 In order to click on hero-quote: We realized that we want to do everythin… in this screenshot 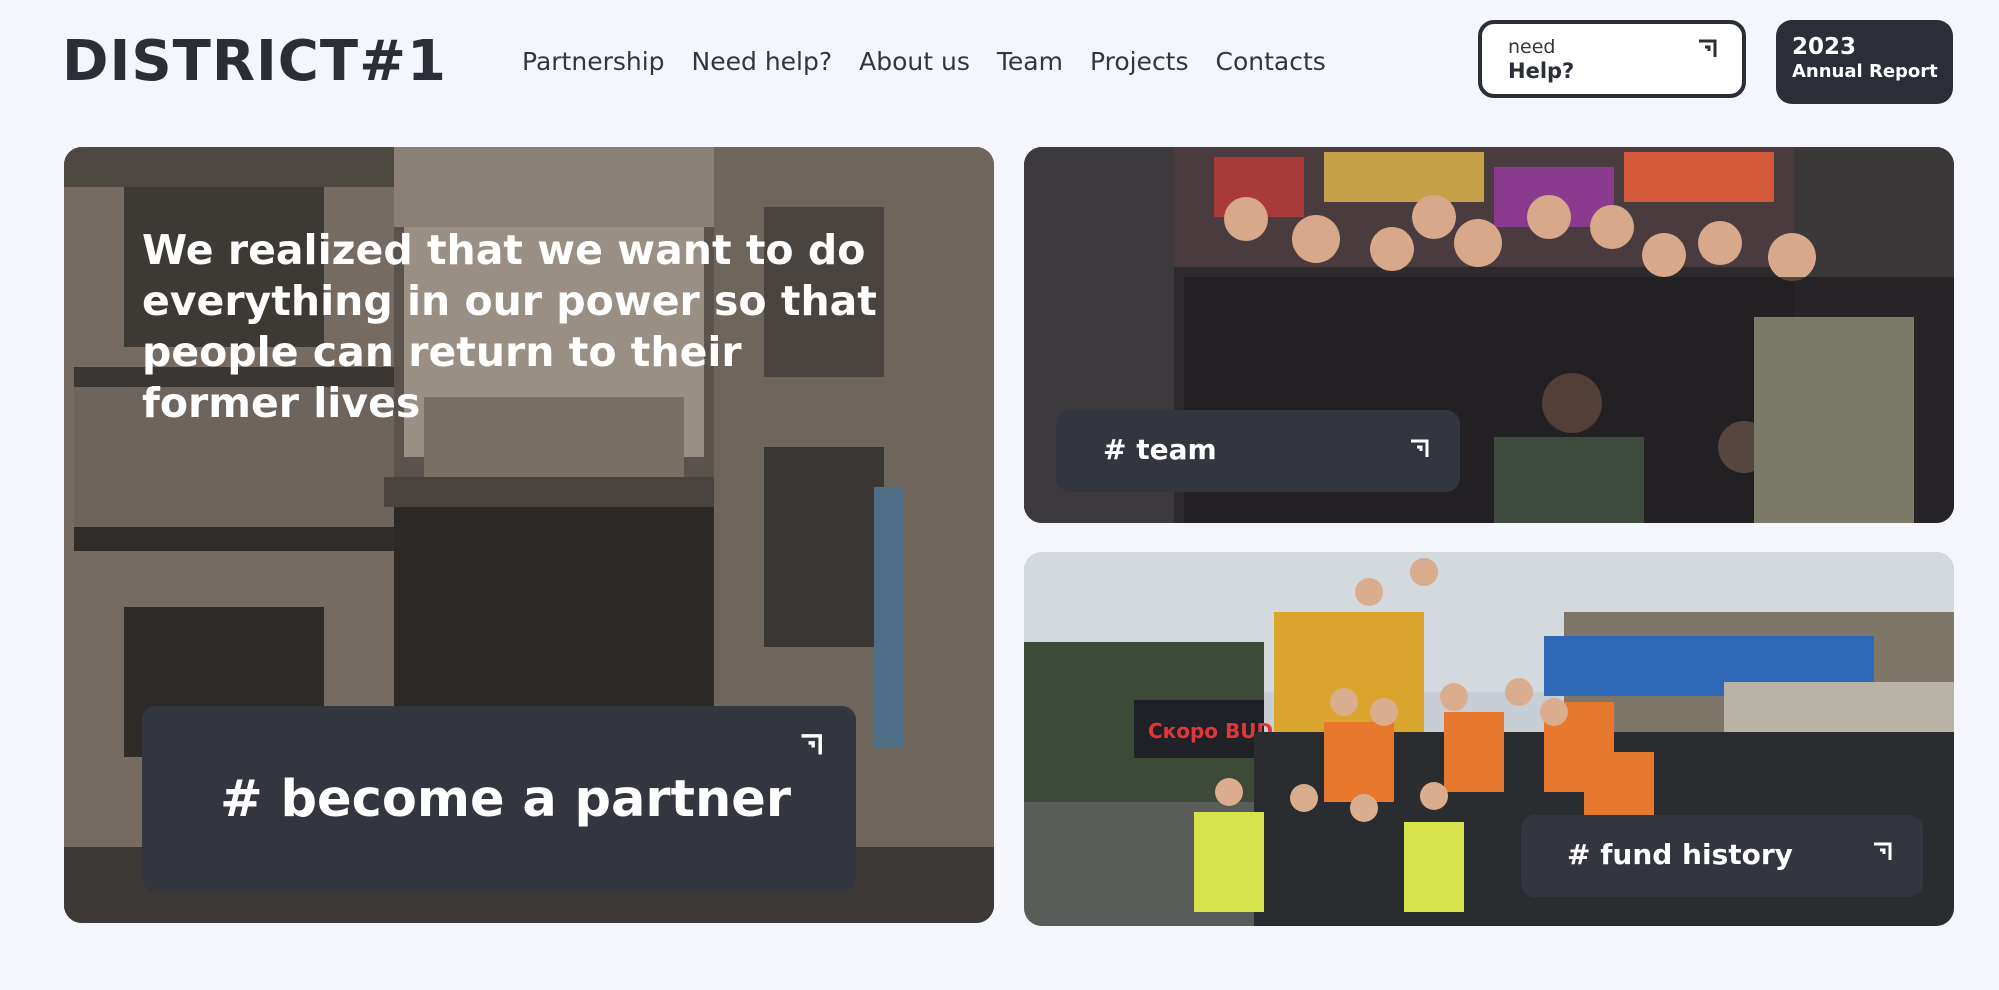, I will do `click(509, 326)`.